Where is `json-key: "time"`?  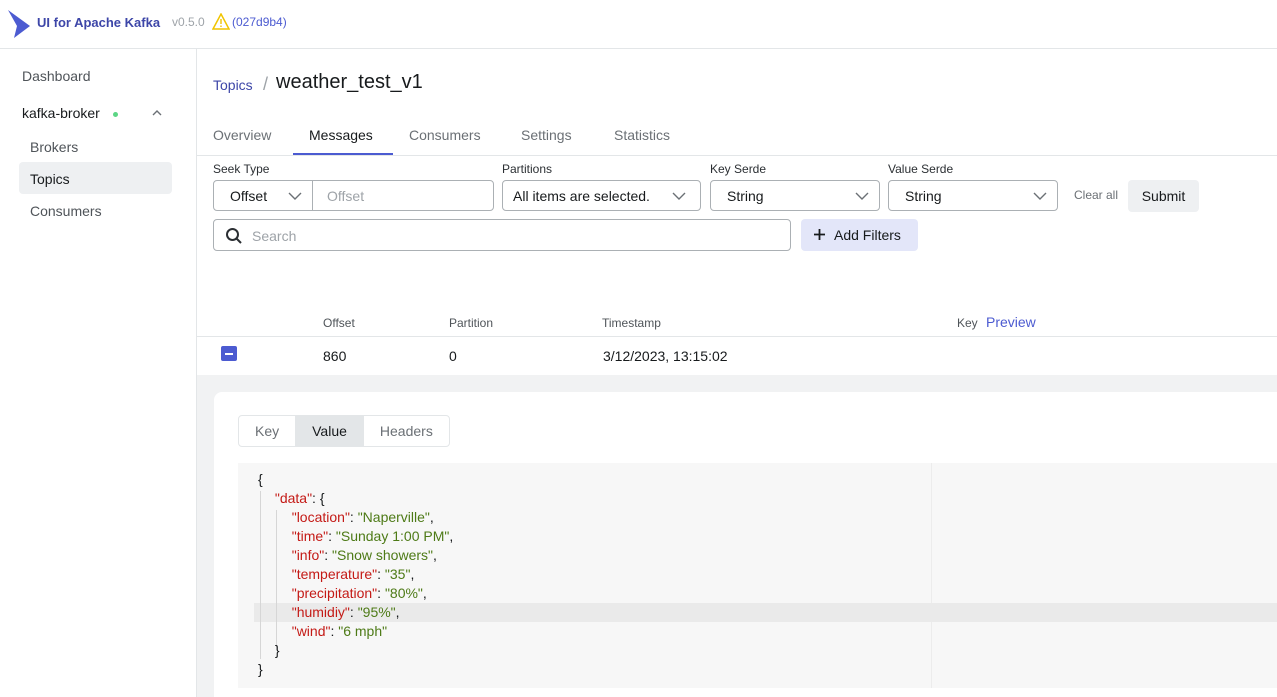
json-key: "time" is located at coordinates (310, 536).